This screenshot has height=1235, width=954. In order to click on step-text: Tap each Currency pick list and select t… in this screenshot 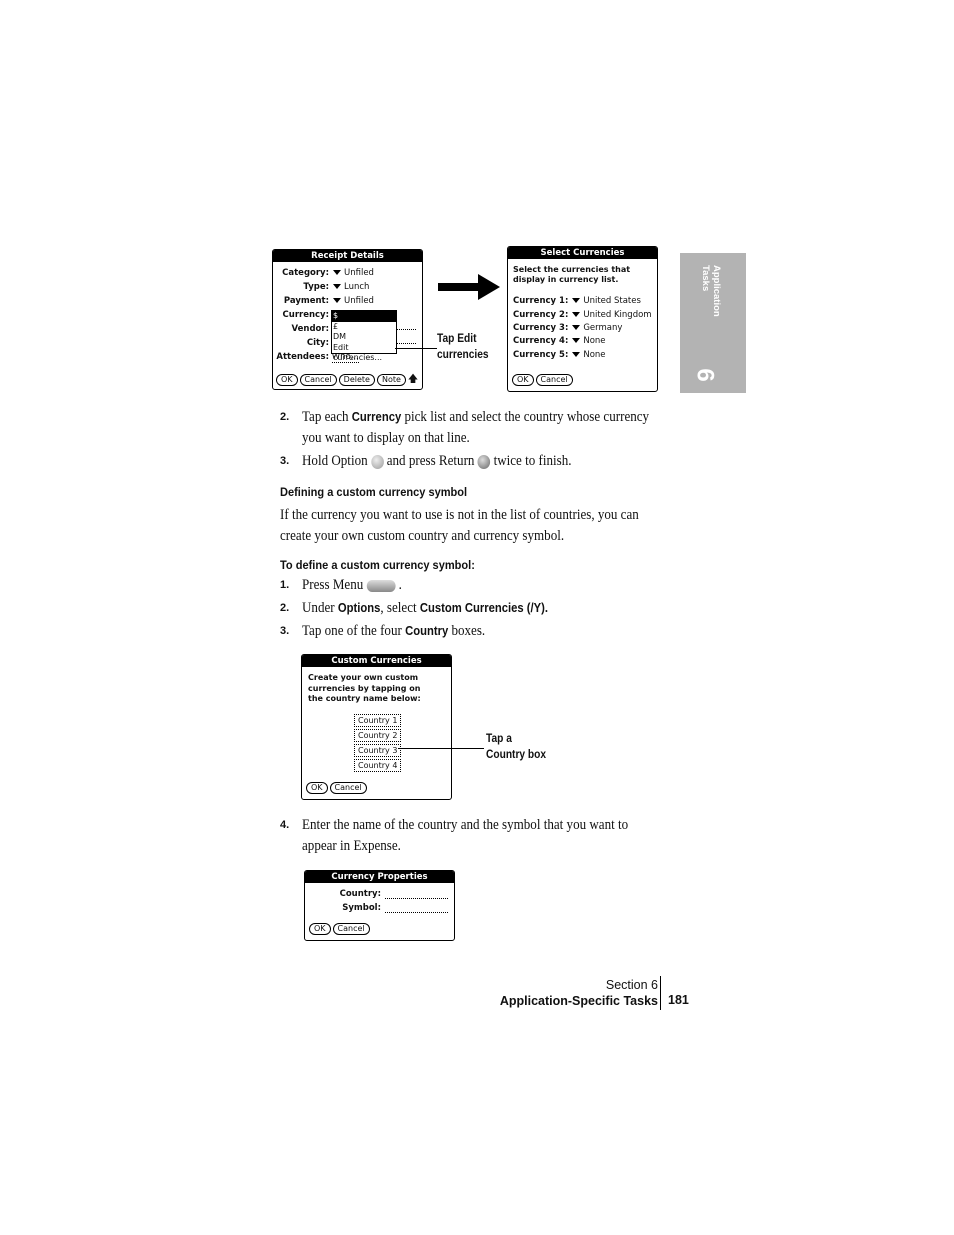, I will do `click(476, 427)`.